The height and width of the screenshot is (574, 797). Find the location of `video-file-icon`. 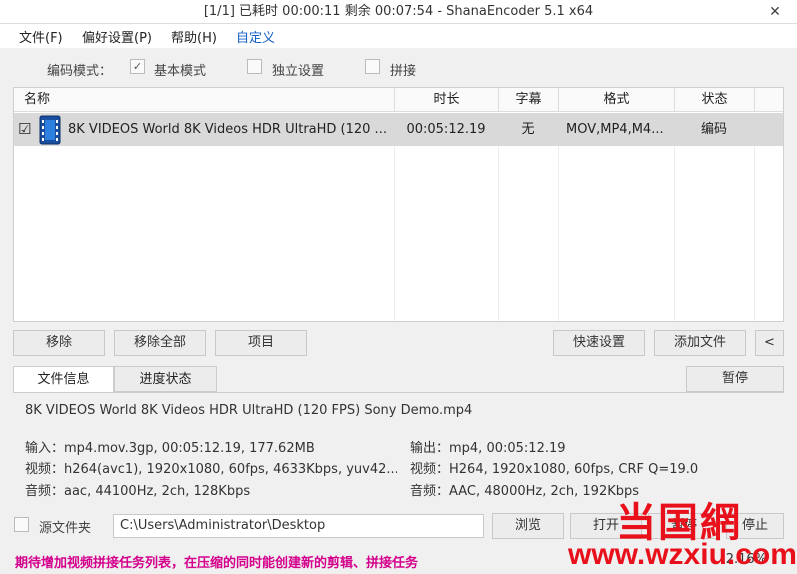

video-file-icon is located at coordinates (51, 129).